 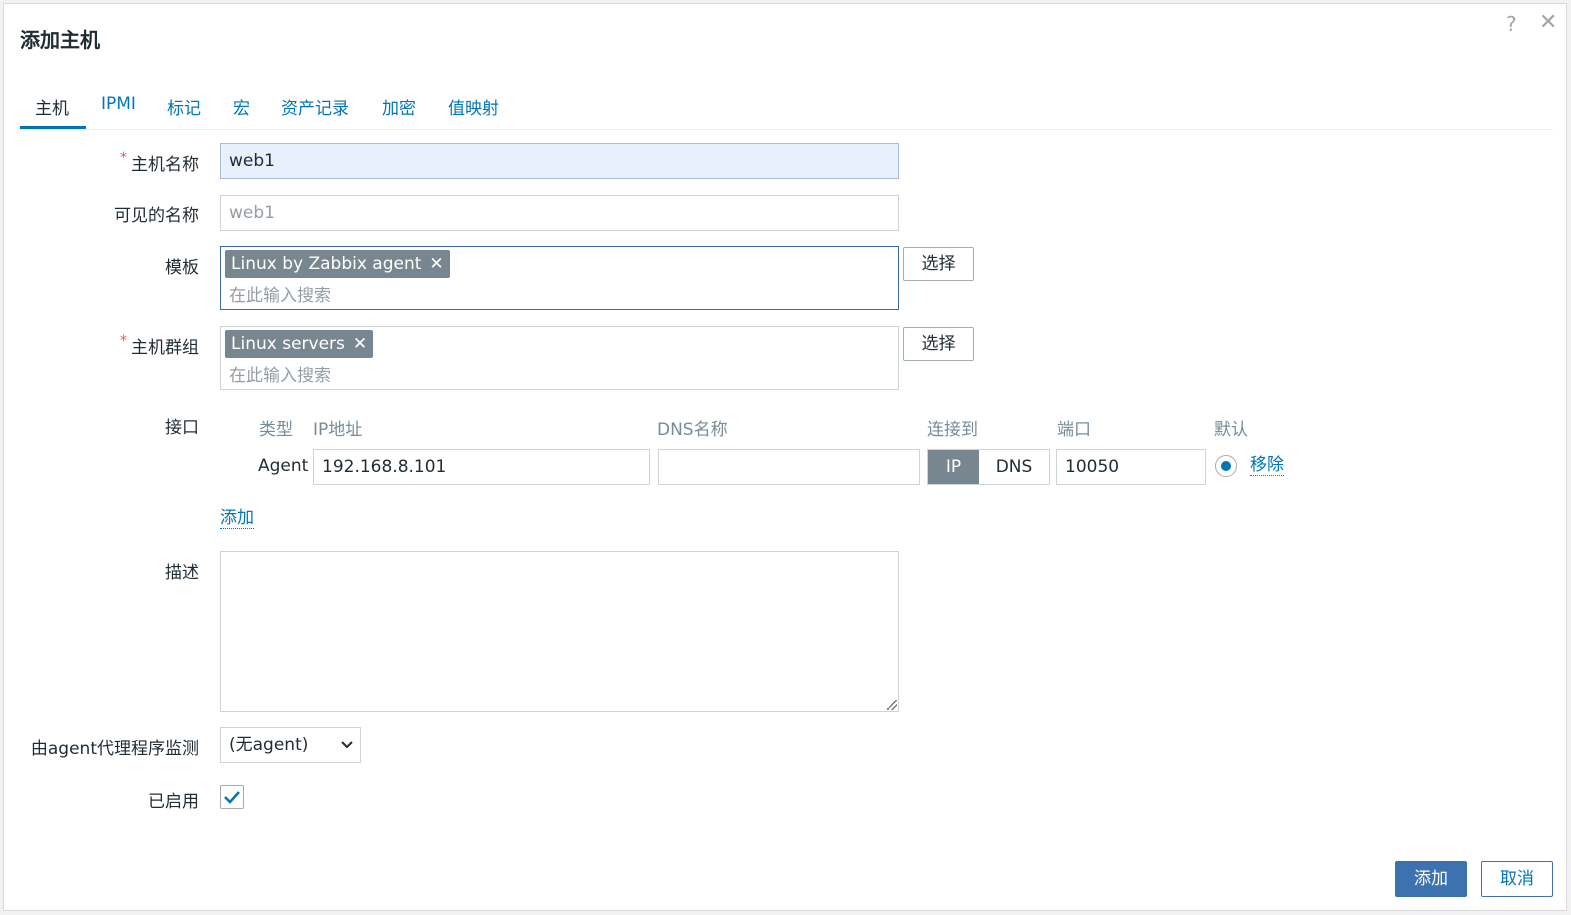 I want to click on description-textarea, so click(x=559, y=631).